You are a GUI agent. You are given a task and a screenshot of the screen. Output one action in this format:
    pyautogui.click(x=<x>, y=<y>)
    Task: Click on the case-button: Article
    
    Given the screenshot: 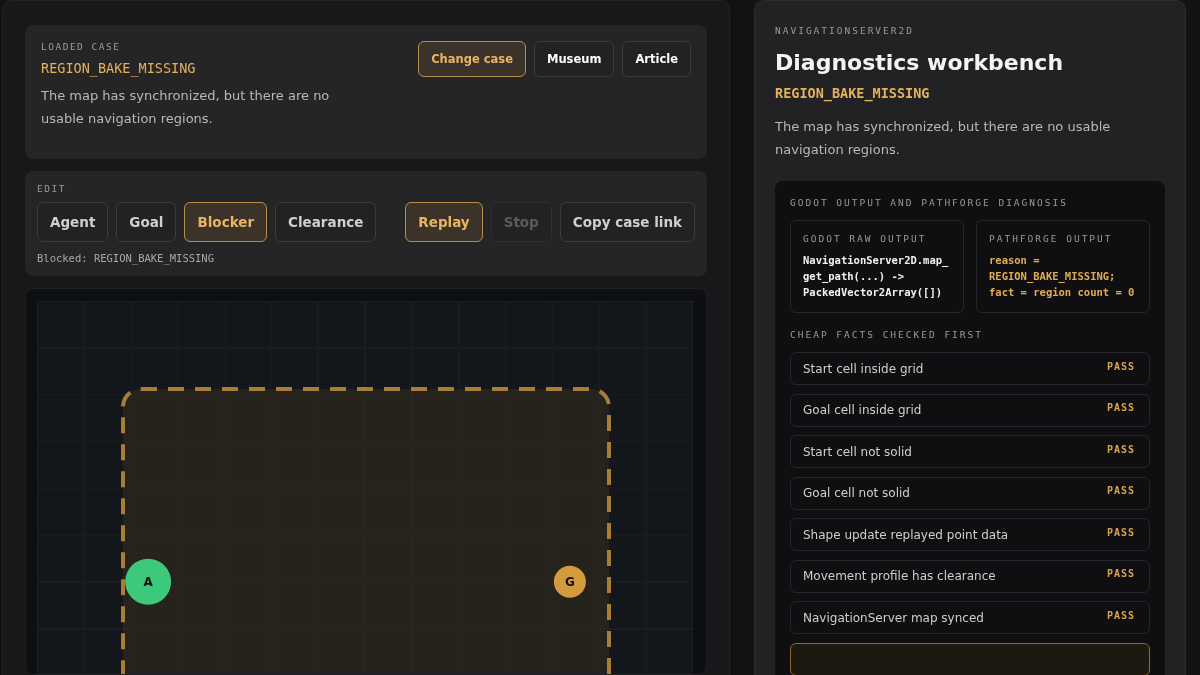 What is the action you would take?
    pyautogui.click(x=656, y=59)
    